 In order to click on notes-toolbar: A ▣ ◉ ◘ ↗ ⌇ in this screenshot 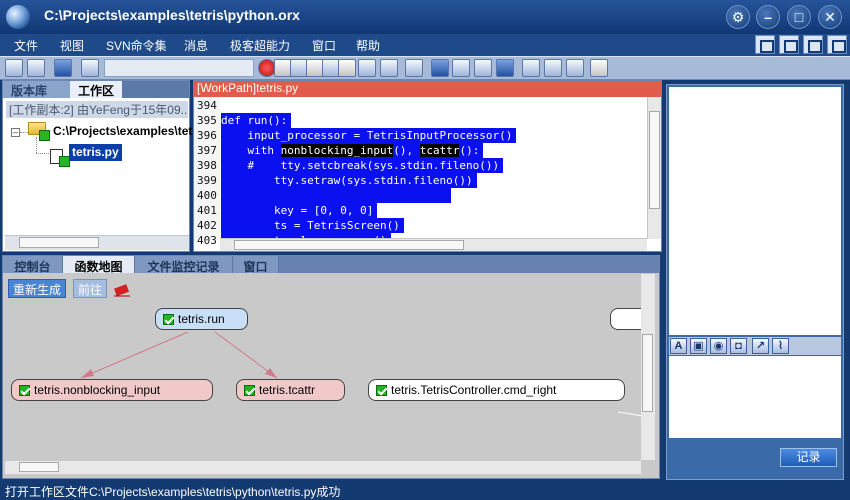, I will do `click(755, 346)`.